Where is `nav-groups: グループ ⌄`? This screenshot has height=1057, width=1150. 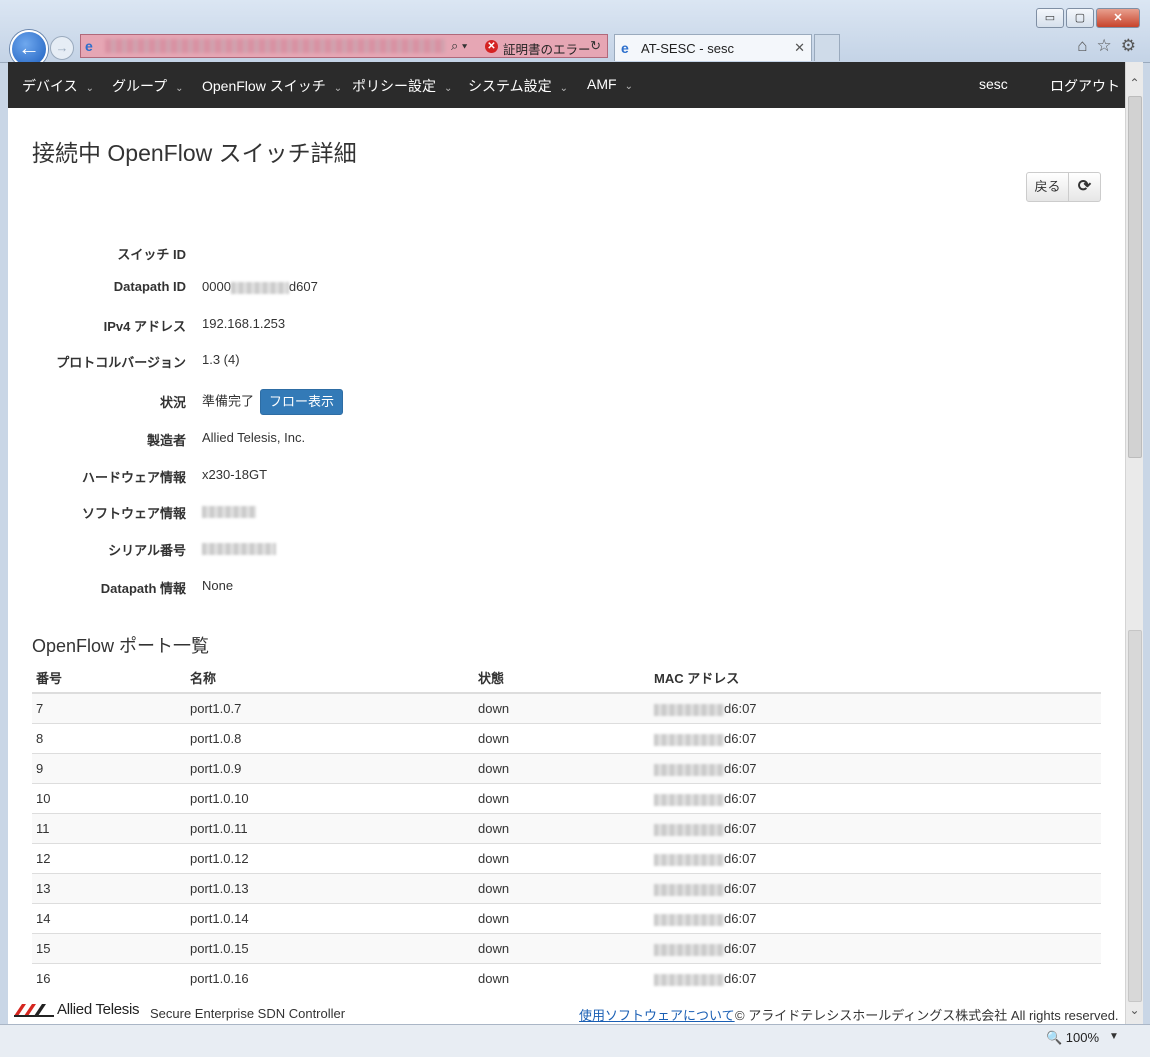
nav-groups: グループ ⌄ is located at coordinates (148, 86).